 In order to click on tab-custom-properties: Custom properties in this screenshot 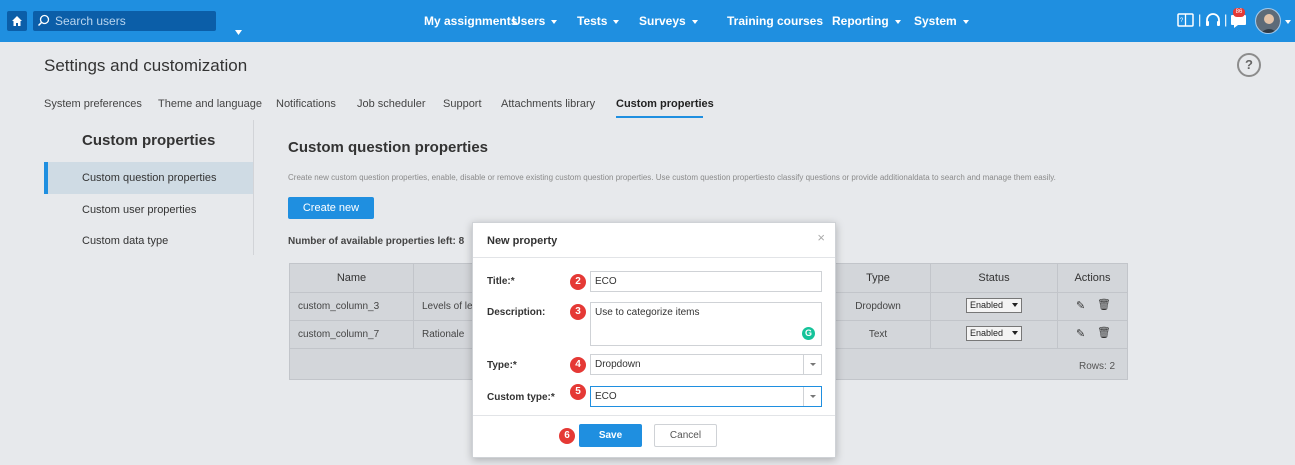, I will do `click(665, 104)`.